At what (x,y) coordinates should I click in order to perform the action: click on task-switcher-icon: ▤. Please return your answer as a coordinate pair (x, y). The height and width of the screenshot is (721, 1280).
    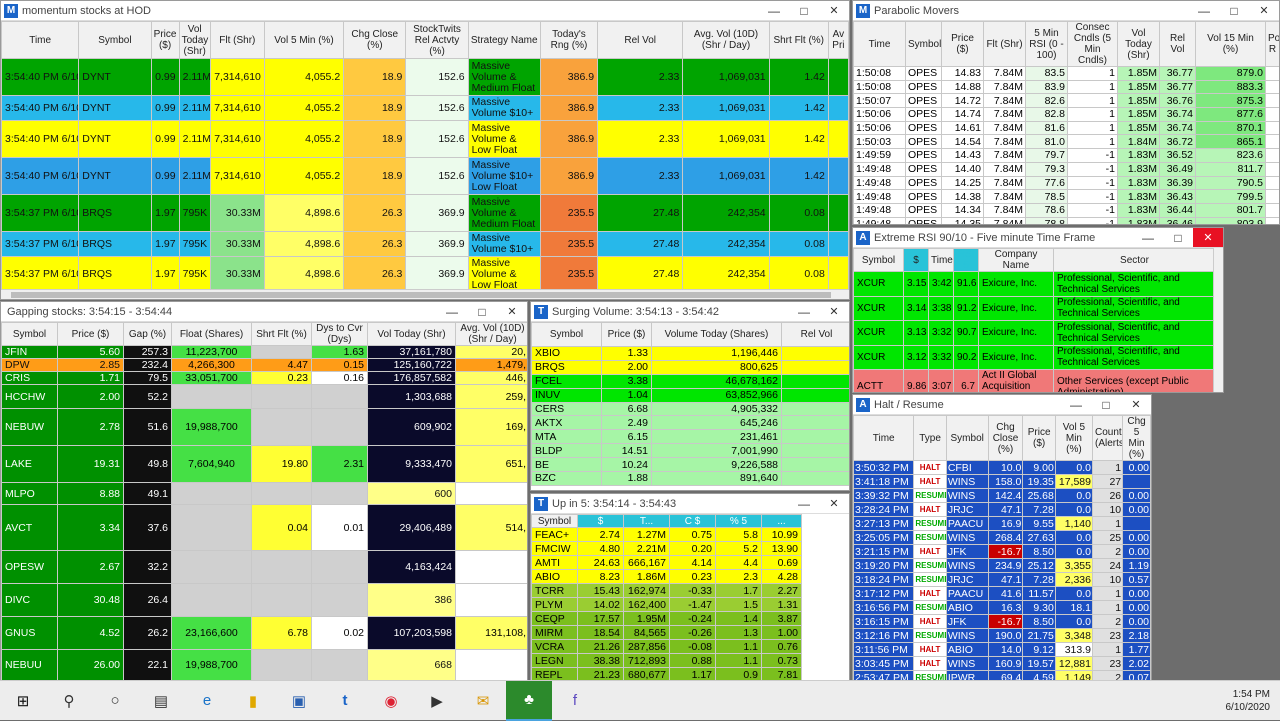
    Looking at the image, I should click on (161, 701).